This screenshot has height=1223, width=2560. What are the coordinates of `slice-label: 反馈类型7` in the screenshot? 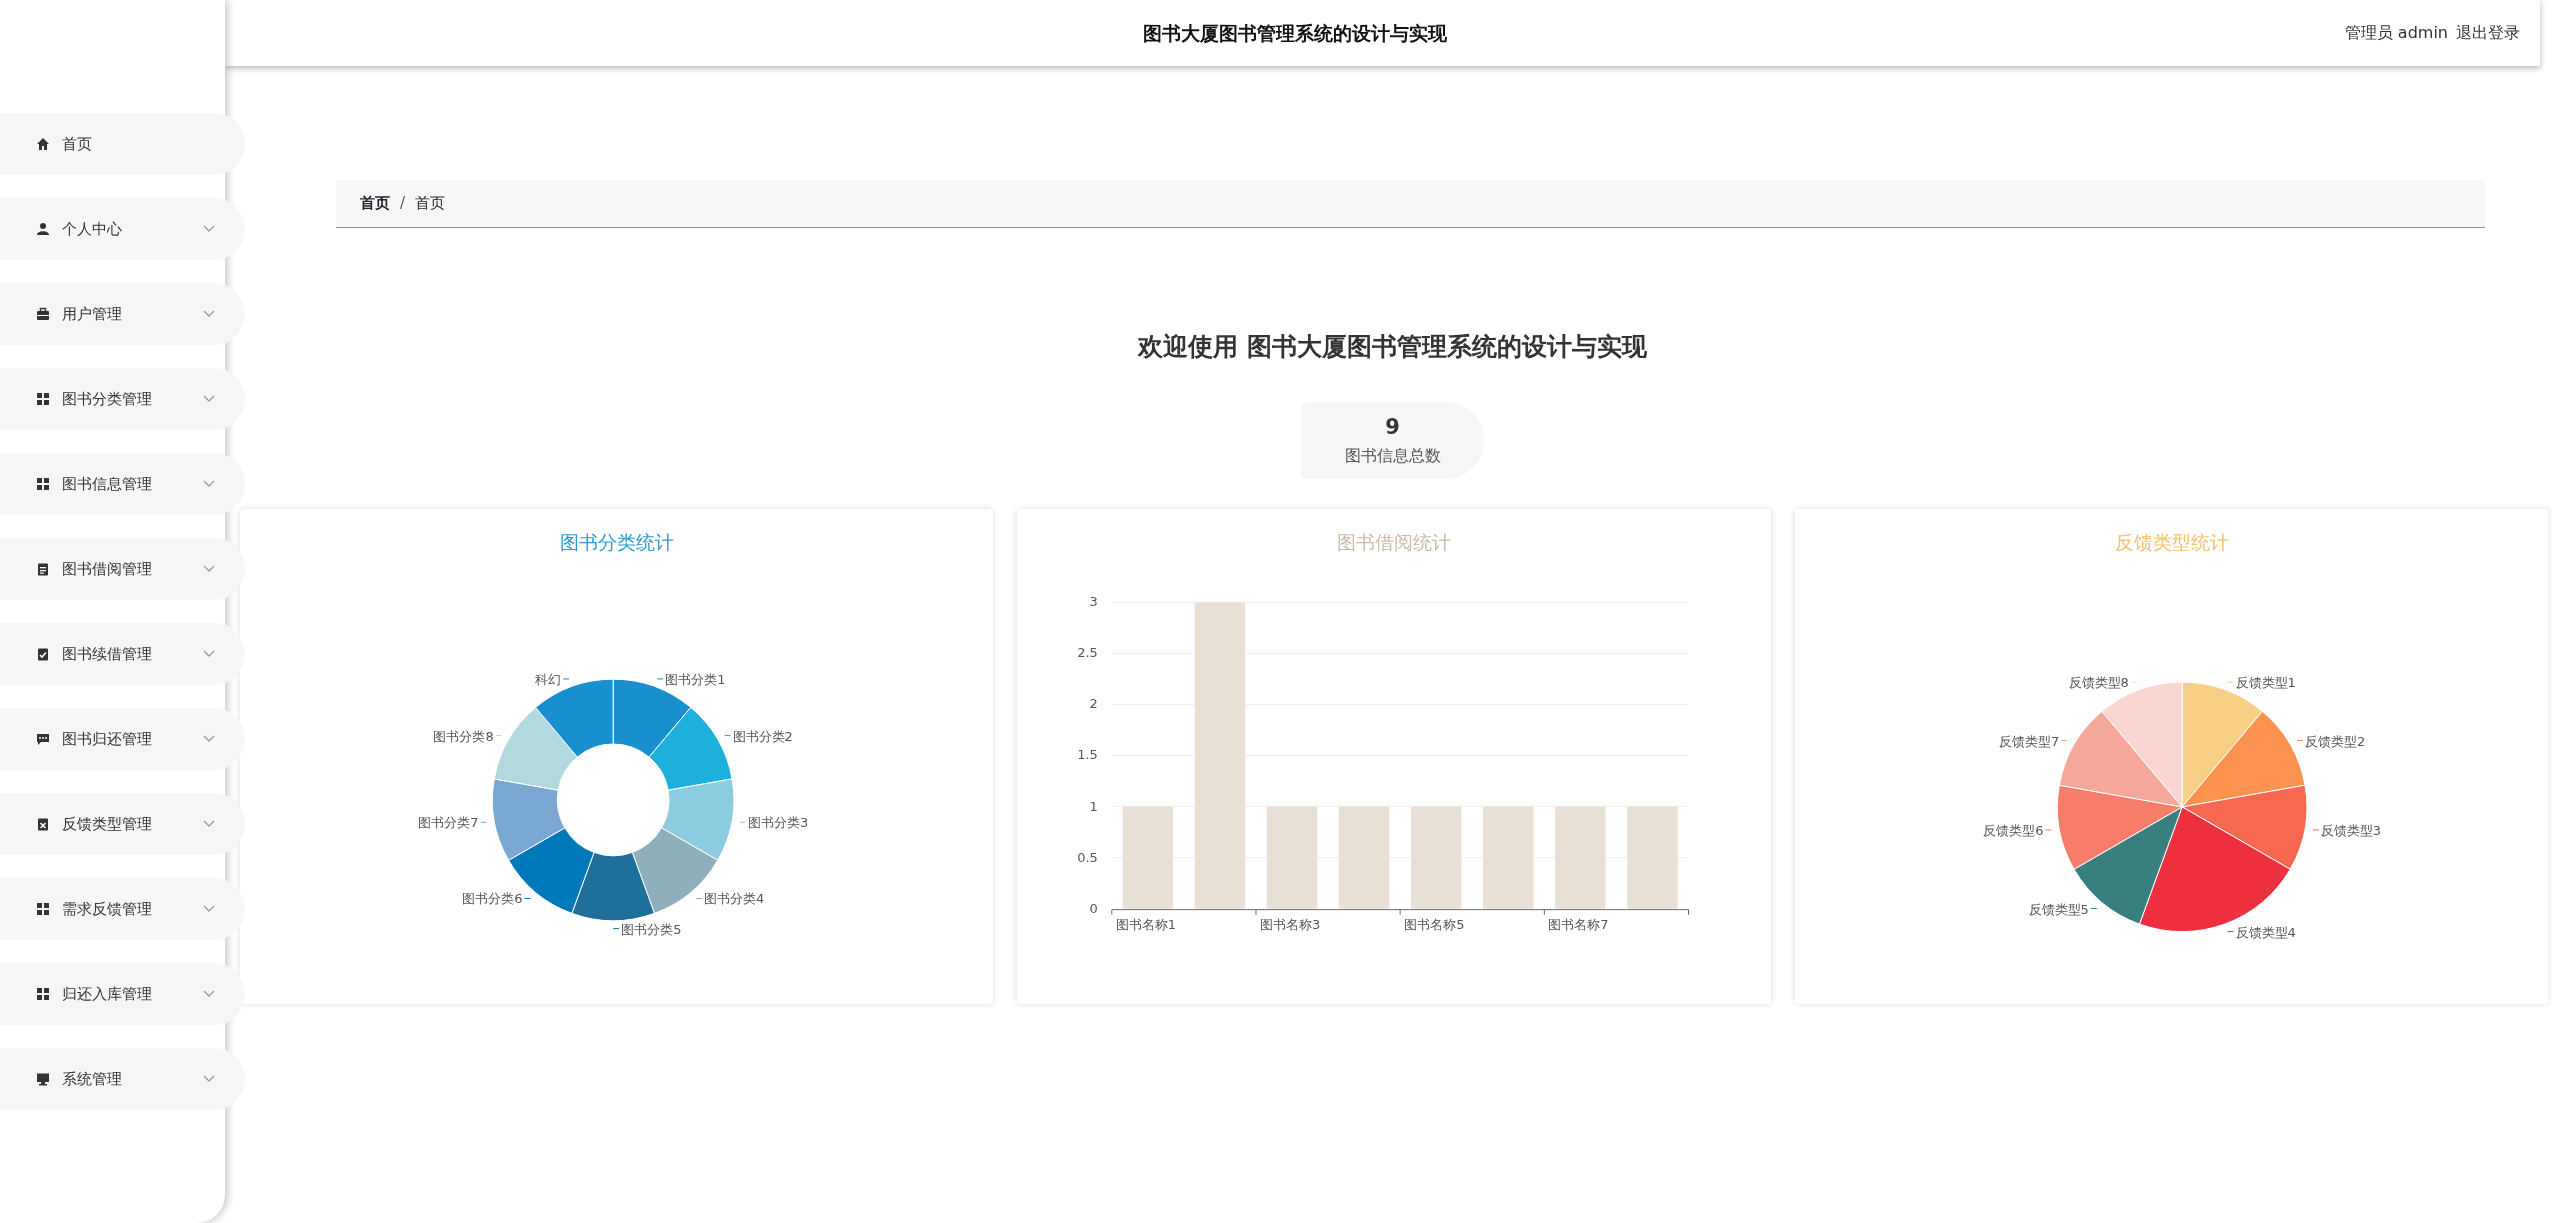 It's located at (2028, 740).